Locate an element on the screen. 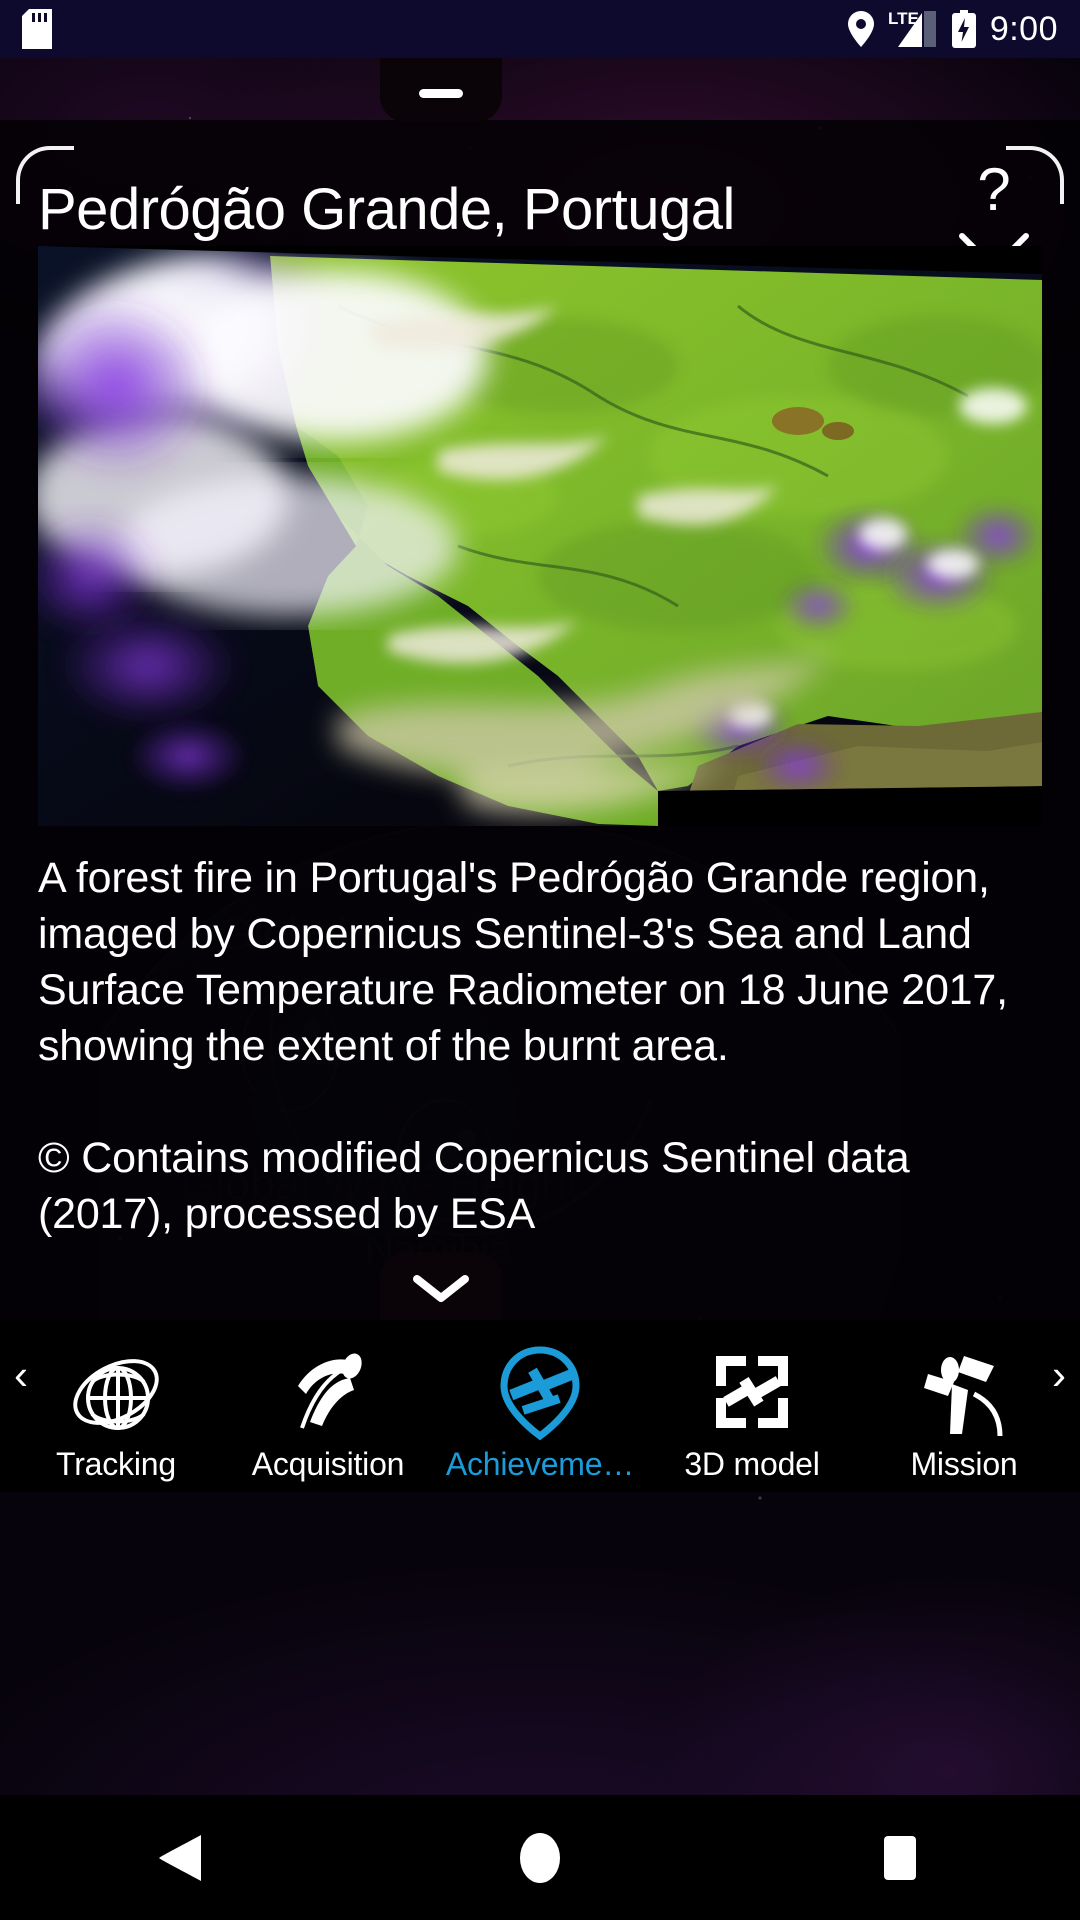 This screenshot has height=1920, width=1080. panel-drag-handle-bottom is located at coordinates (441, 1288).